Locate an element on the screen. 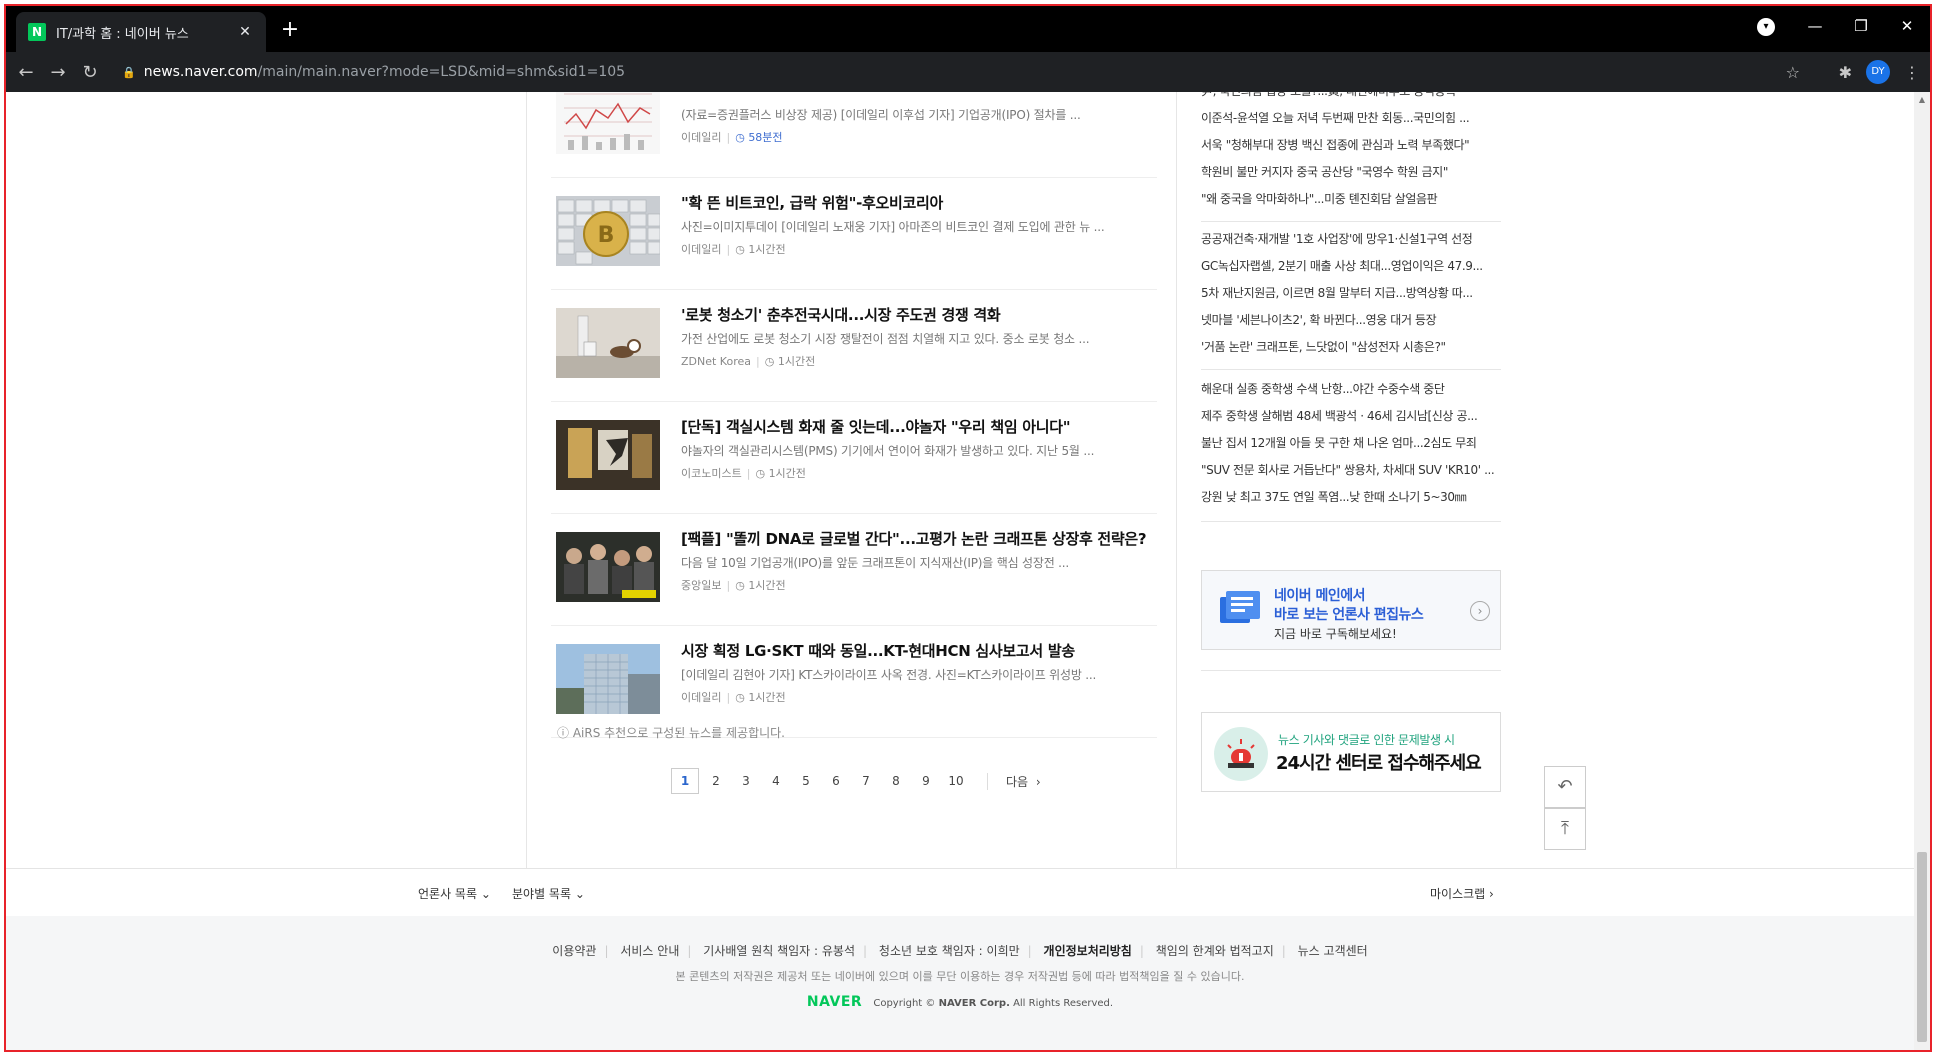  article-thumbnail-chart is located at coordinates (608, 123).